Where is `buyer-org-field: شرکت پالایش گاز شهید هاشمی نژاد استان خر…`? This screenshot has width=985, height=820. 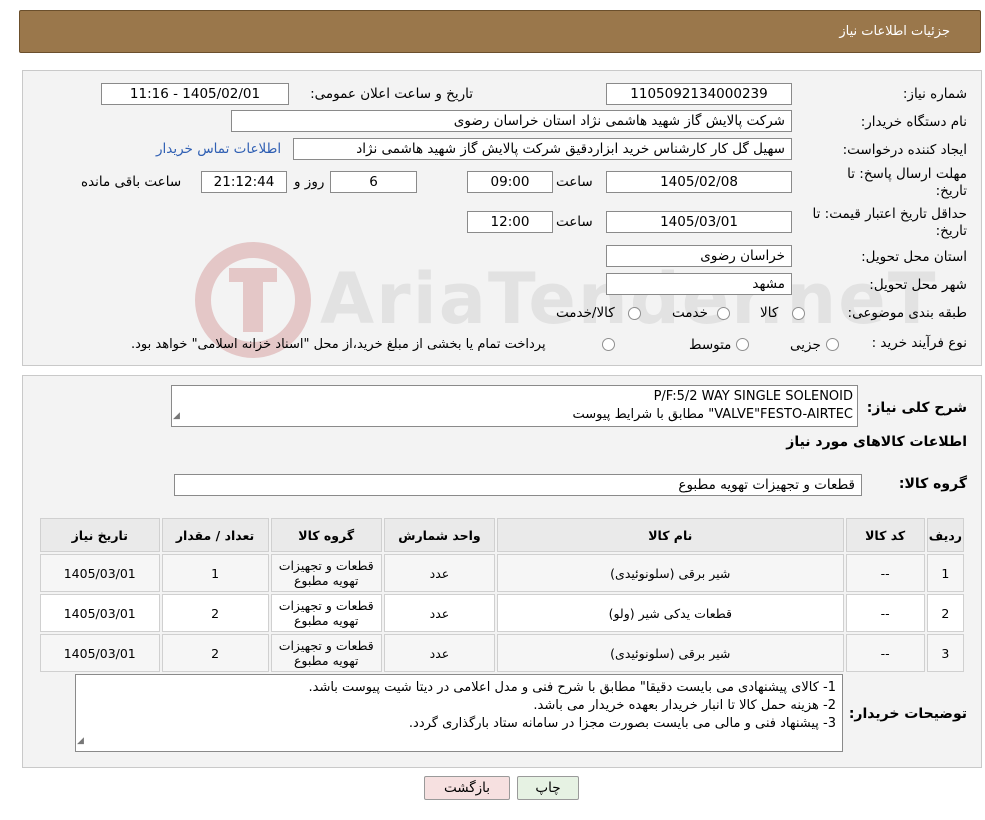
buyer-org-field: شرکت پالایش گاز شهید هاشمی نژاد استان خر… is located at coordinates (511, 121).